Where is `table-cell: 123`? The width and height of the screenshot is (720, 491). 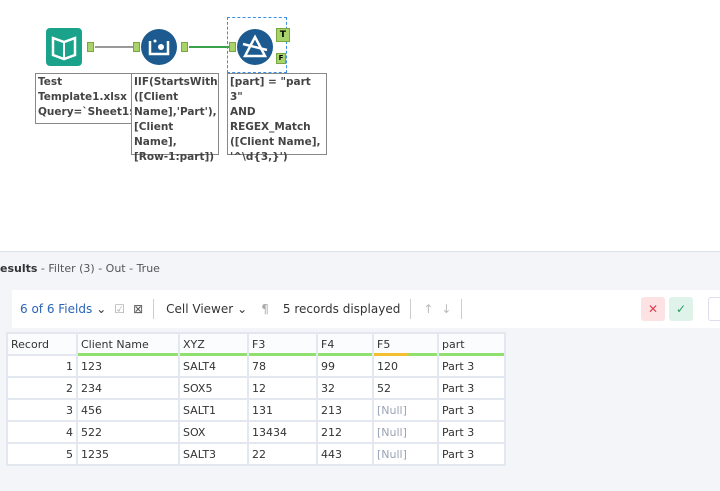 table-cell: 123 is located at coordinates (128, 366).